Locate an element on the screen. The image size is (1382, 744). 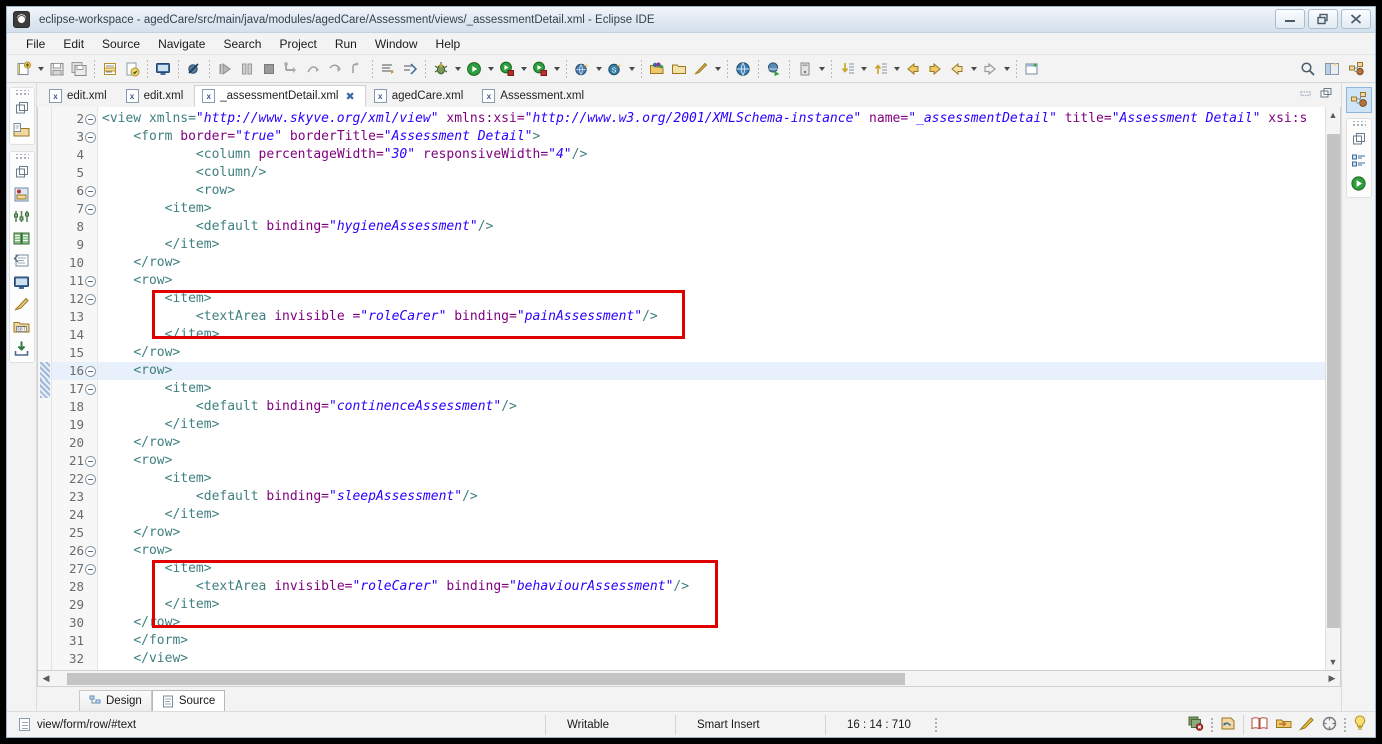
editor-tab-agedcare-xml: x agedCare.xml is located at coordinates (420, 96).